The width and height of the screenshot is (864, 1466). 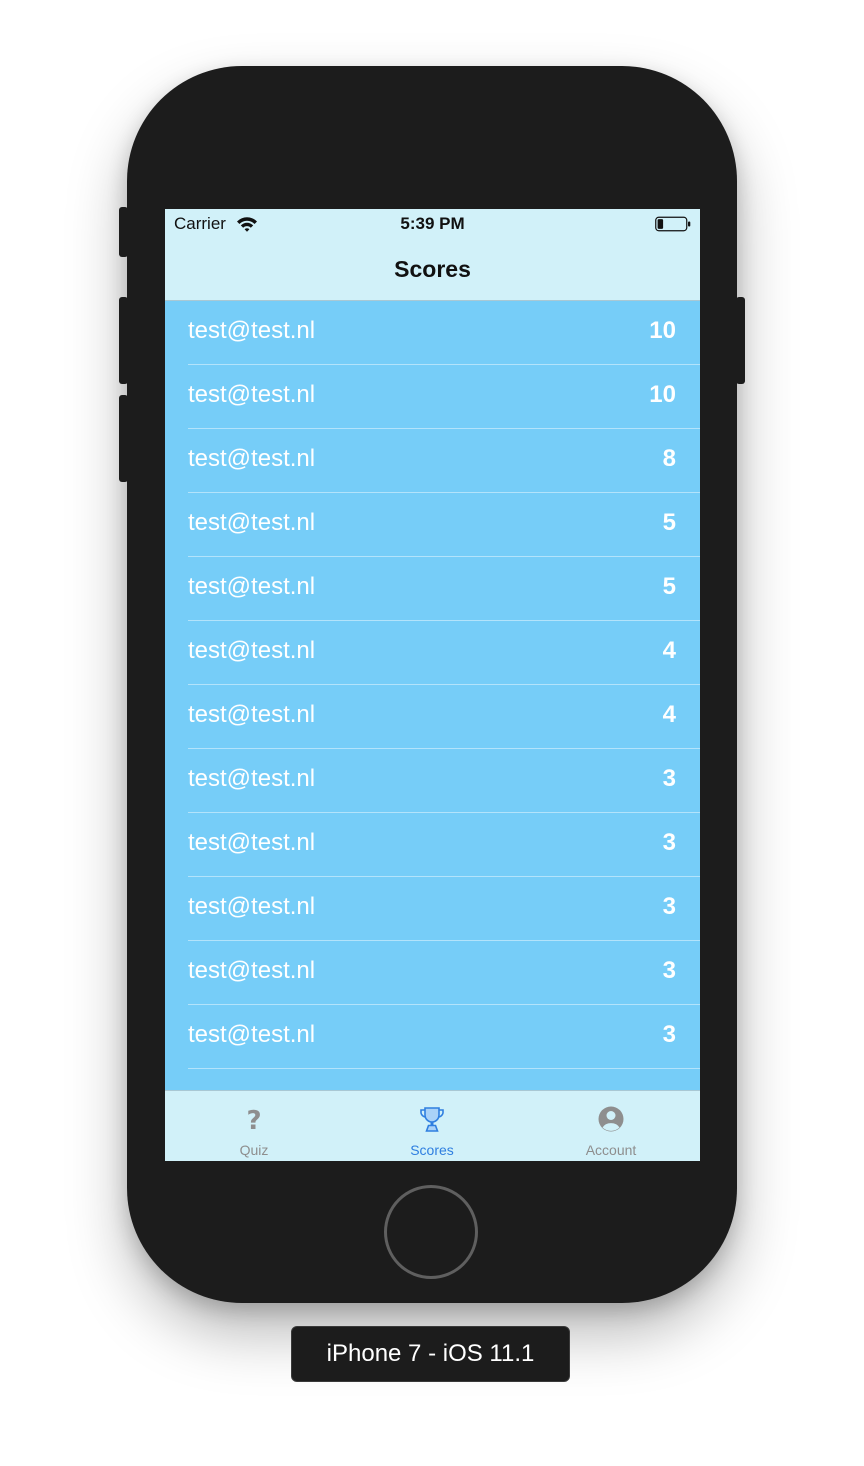 What do you see at coordinates (432, 1150) in the screenshot?
I see `tab-scores-label: Scores` at bounding box center [432, 1150].